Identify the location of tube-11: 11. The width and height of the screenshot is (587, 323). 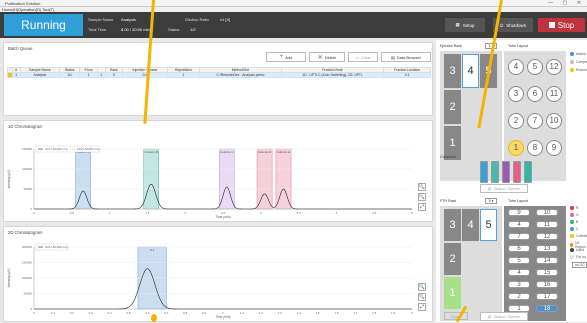
(547, 224).